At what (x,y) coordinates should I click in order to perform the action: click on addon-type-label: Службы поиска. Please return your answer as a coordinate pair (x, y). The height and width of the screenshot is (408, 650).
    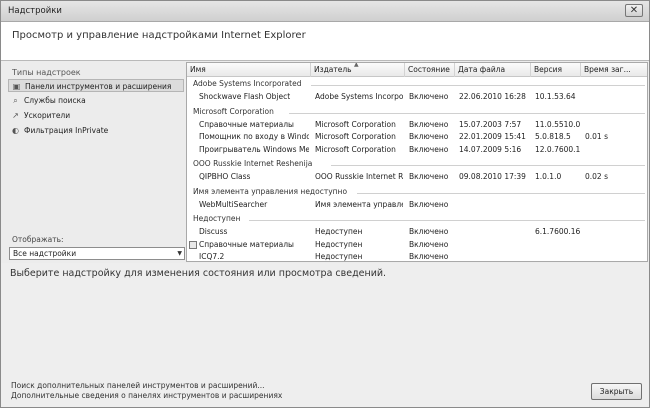
    Looking at the image, I should click on (55, 100).